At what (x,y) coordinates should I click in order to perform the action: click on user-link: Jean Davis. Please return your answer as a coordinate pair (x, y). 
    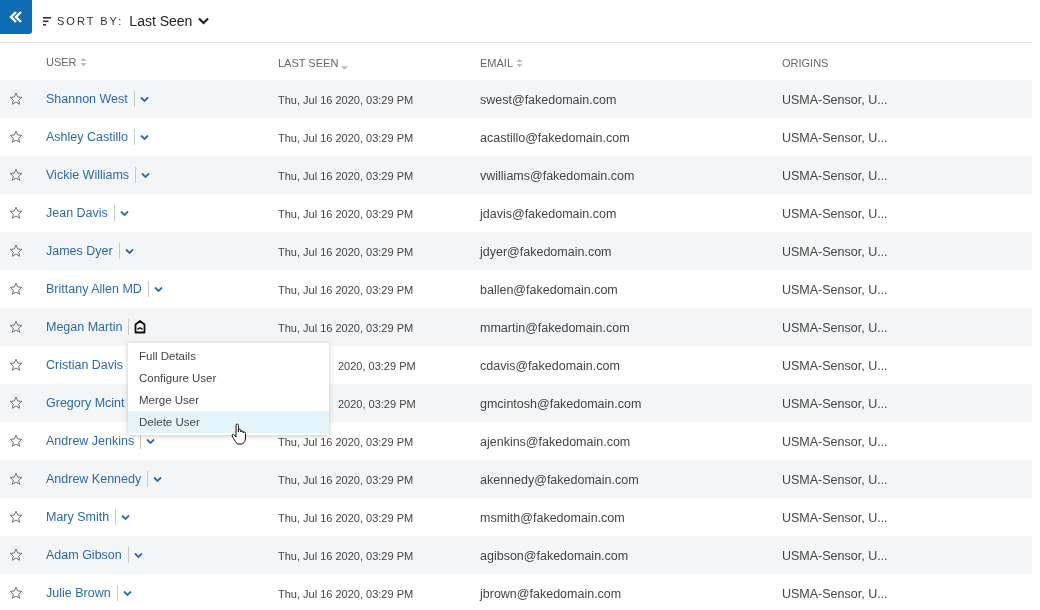
    Looking at the image, I should click on (77, 213).